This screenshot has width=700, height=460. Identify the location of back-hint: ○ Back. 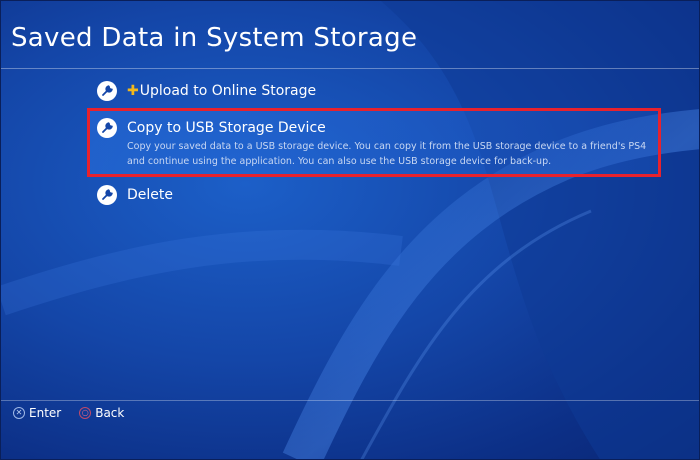
(101, 413).